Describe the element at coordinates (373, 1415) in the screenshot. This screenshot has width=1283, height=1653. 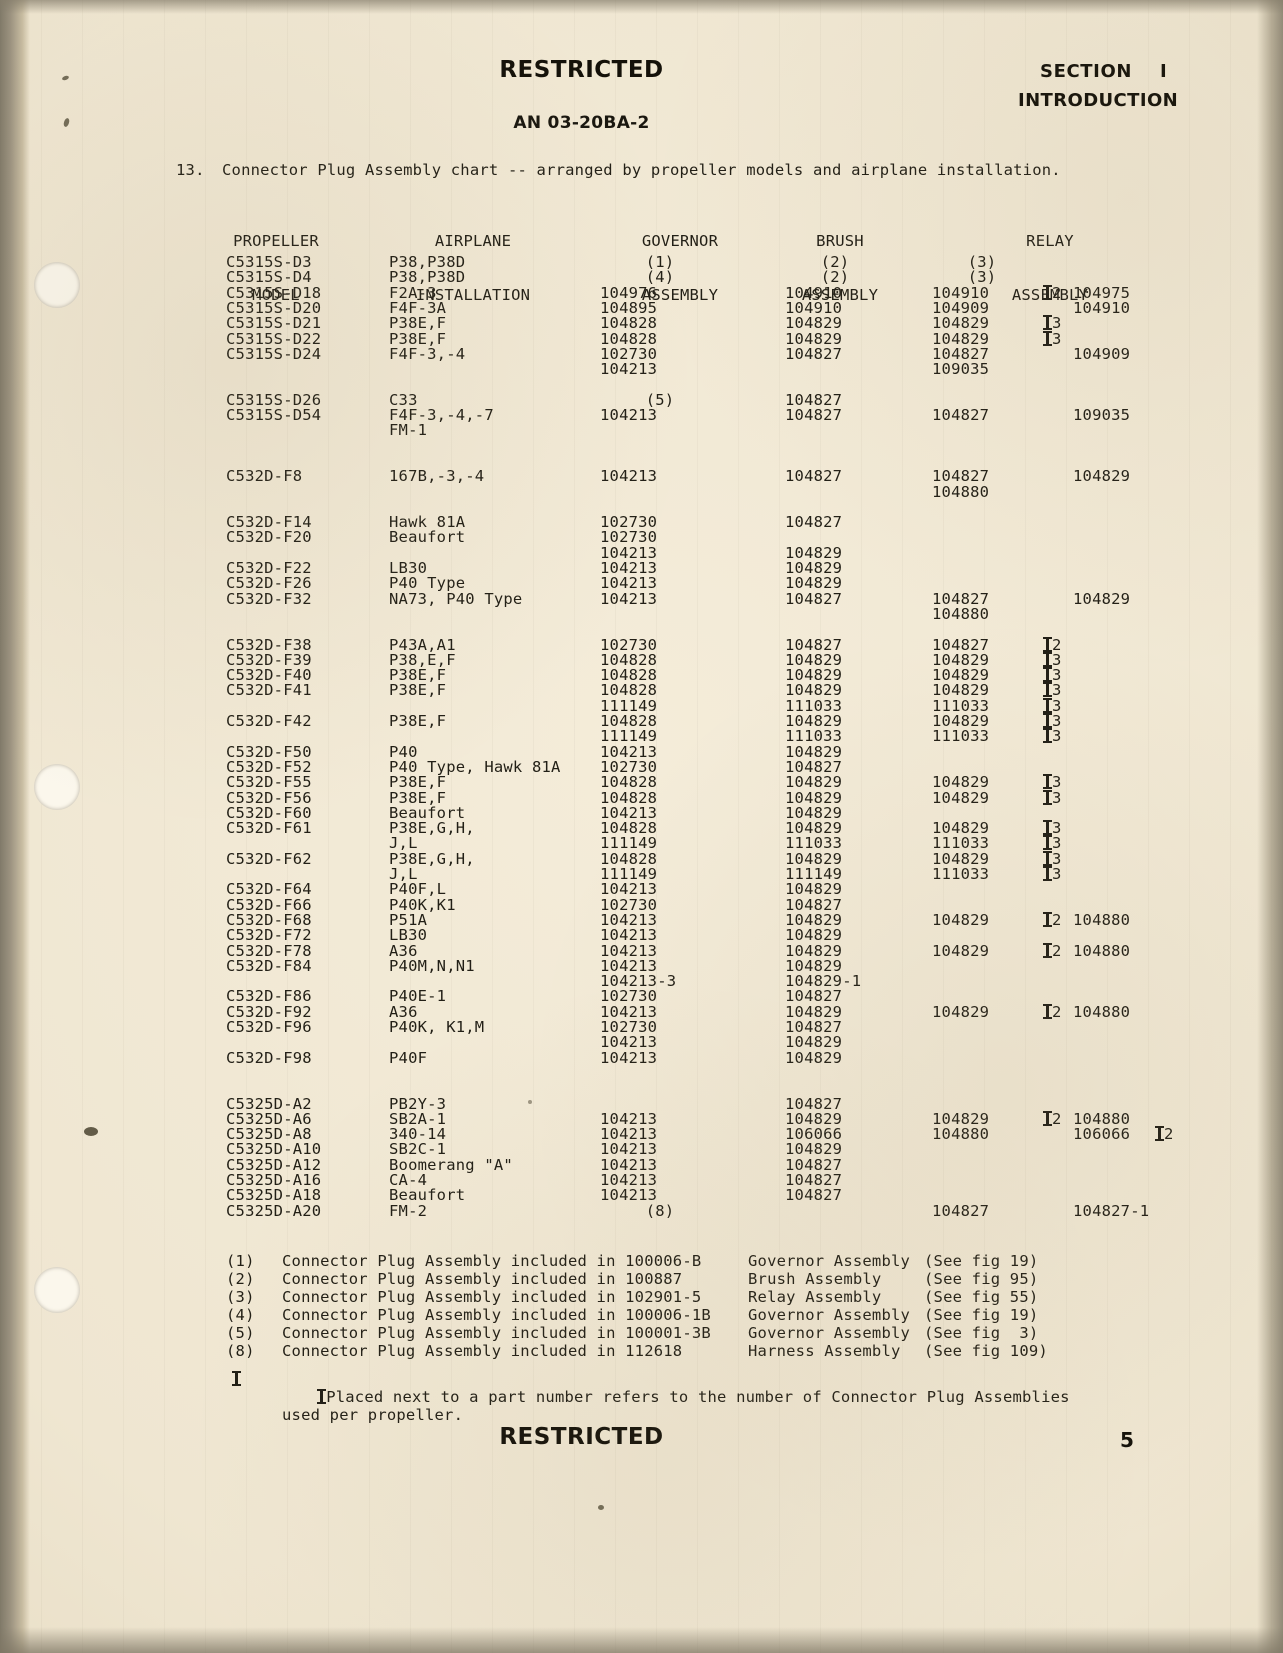
I see `dagger-note-line2: used per propeller.` at that location.